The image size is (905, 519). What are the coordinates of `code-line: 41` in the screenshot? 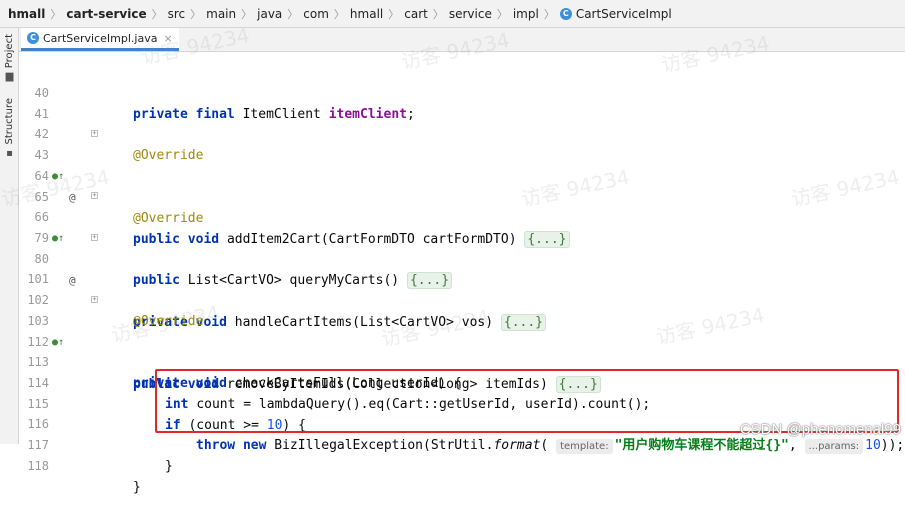 It's located at (462, 102).